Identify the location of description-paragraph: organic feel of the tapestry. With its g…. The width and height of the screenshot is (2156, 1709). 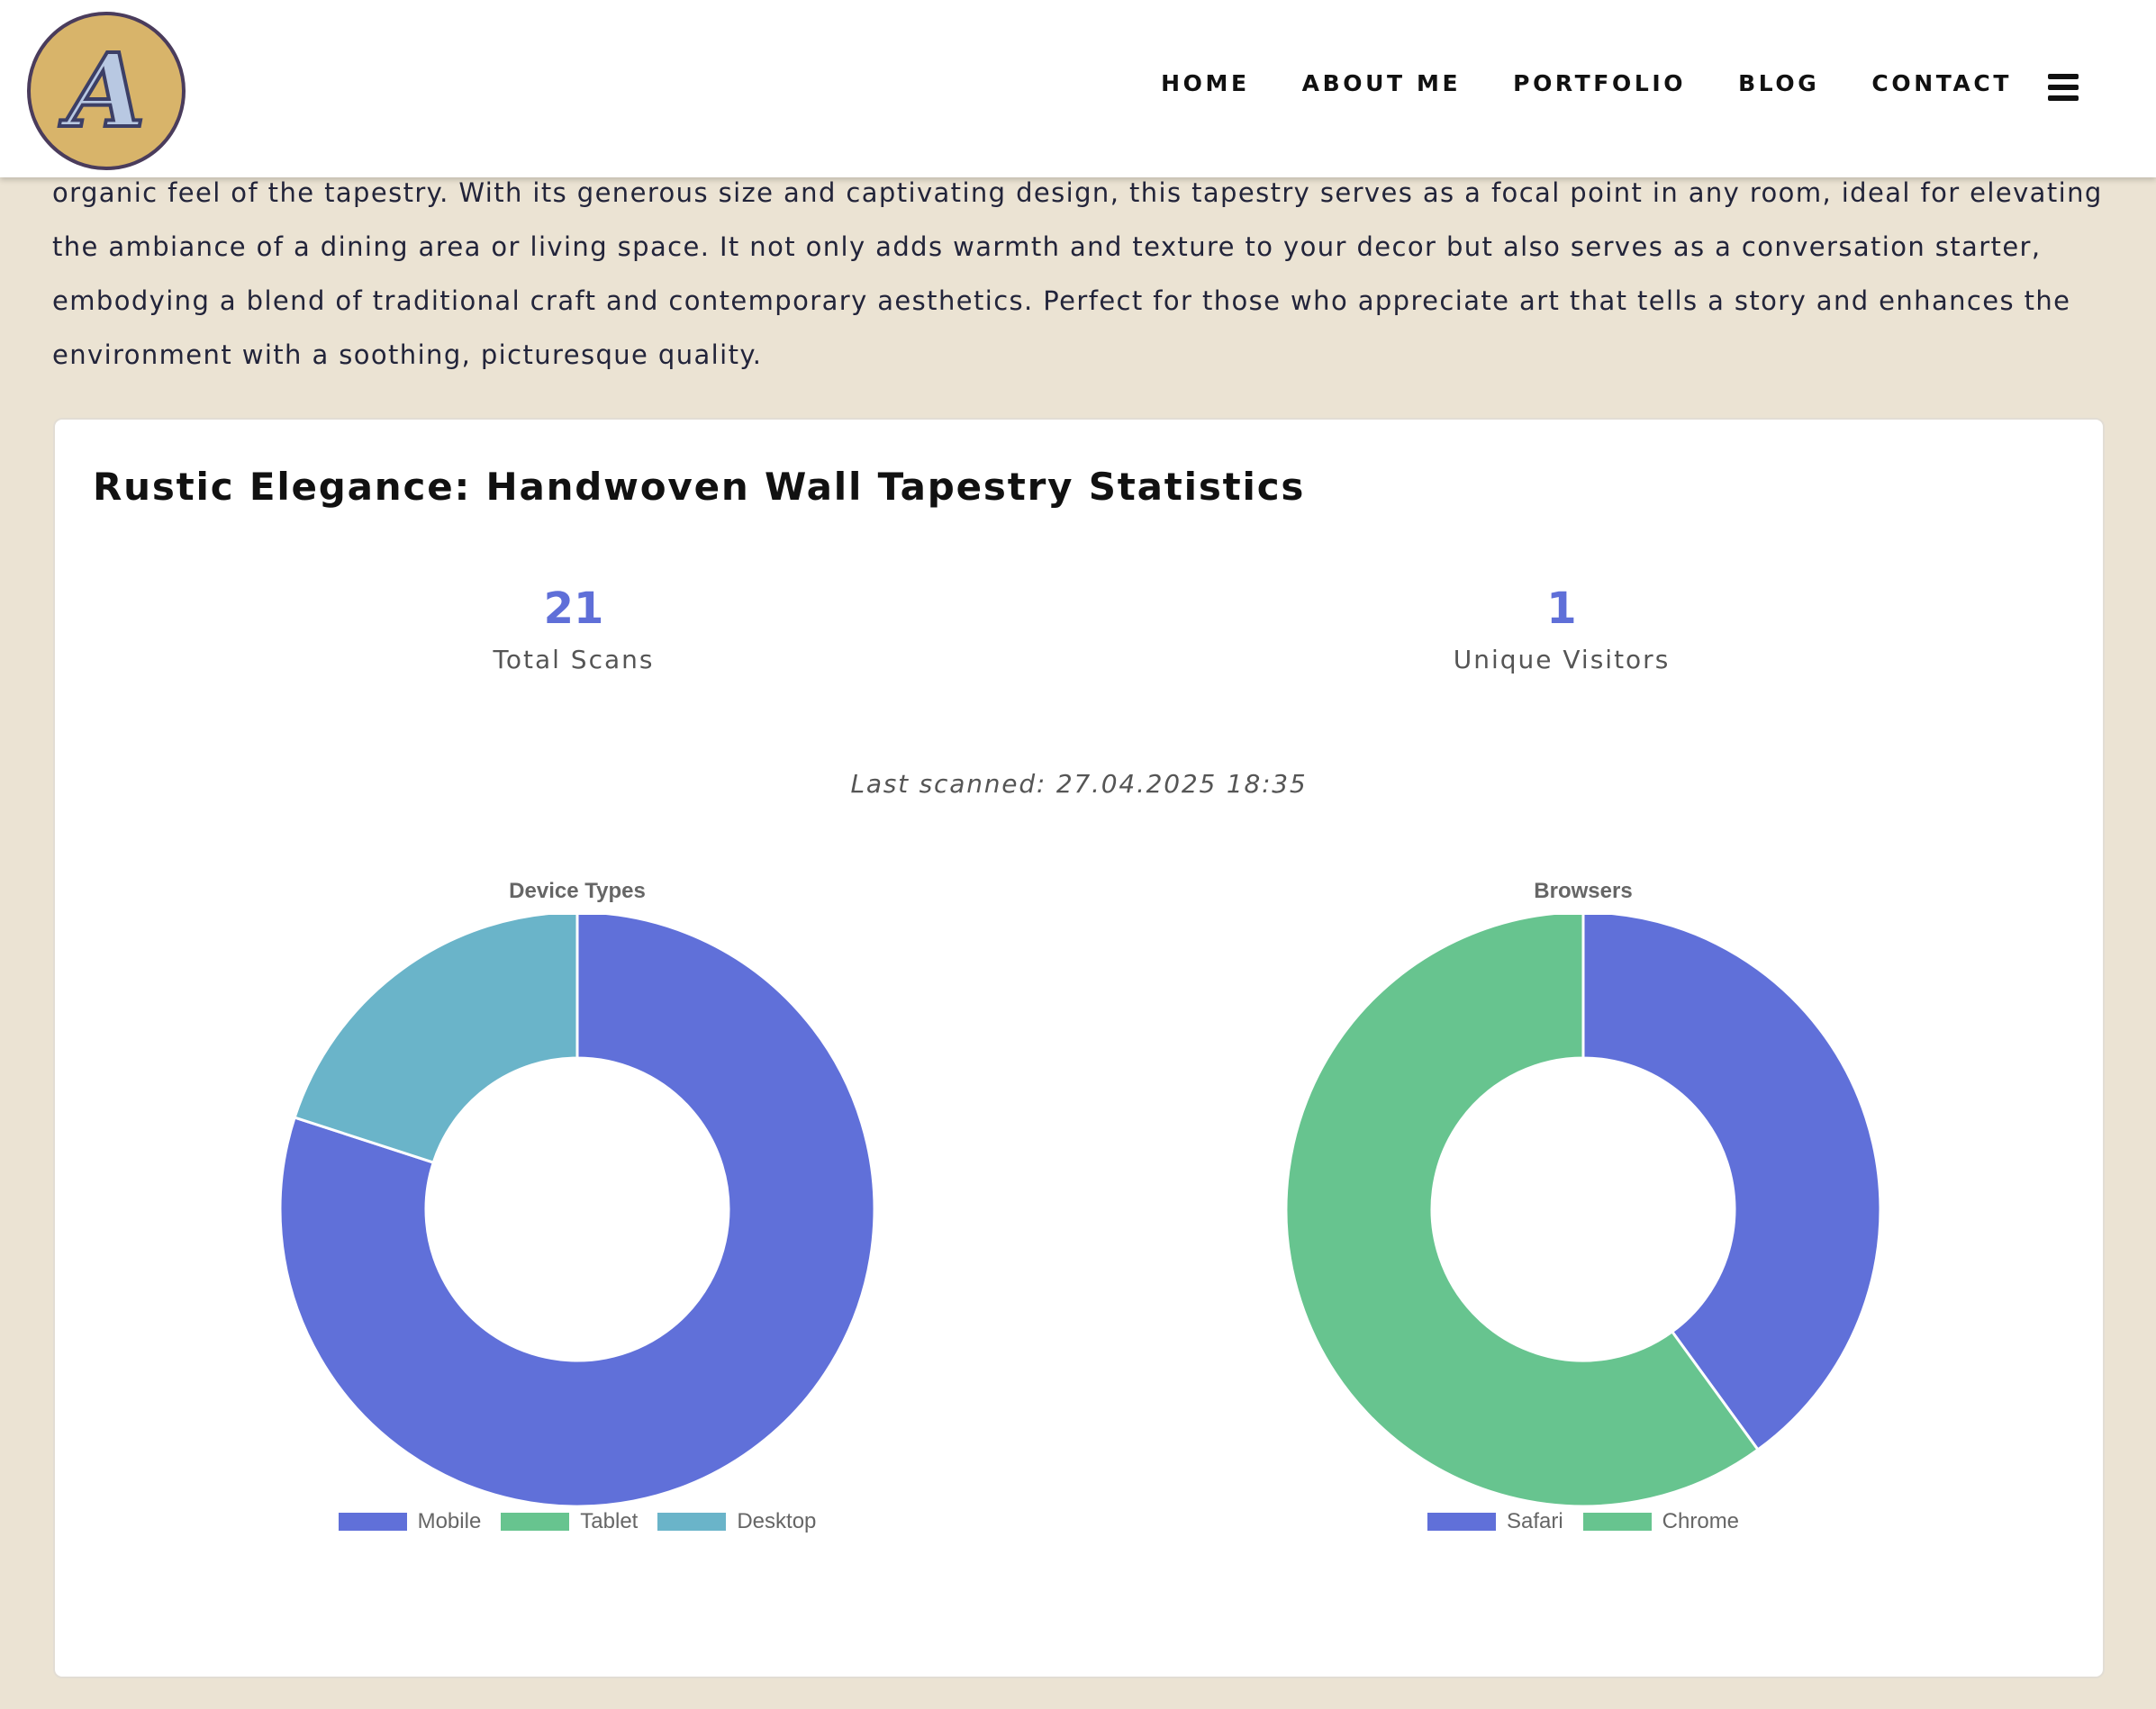
(1077, 273).